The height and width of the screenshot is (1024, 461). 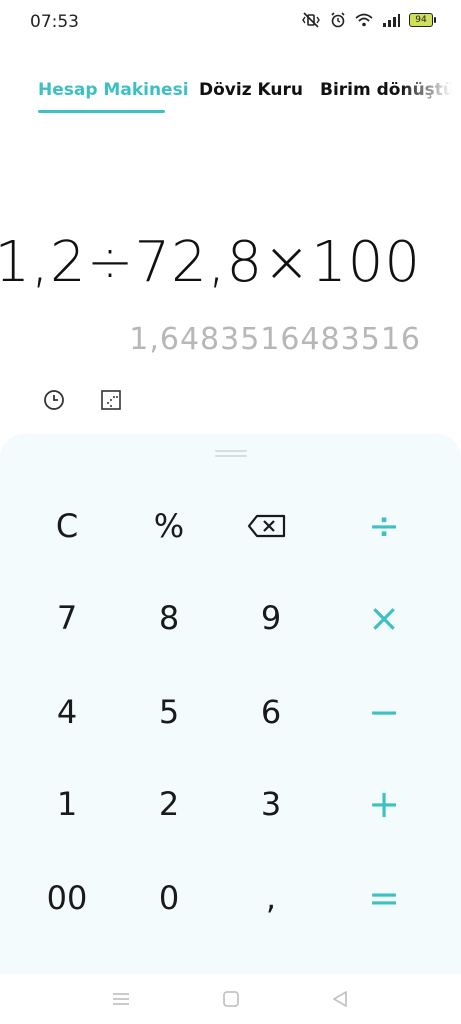 What do you see at coordinates (113, 90) in the screenshot?
I see `tab-calculator: Hesap Makinesi` at bounding box center [113, 90].